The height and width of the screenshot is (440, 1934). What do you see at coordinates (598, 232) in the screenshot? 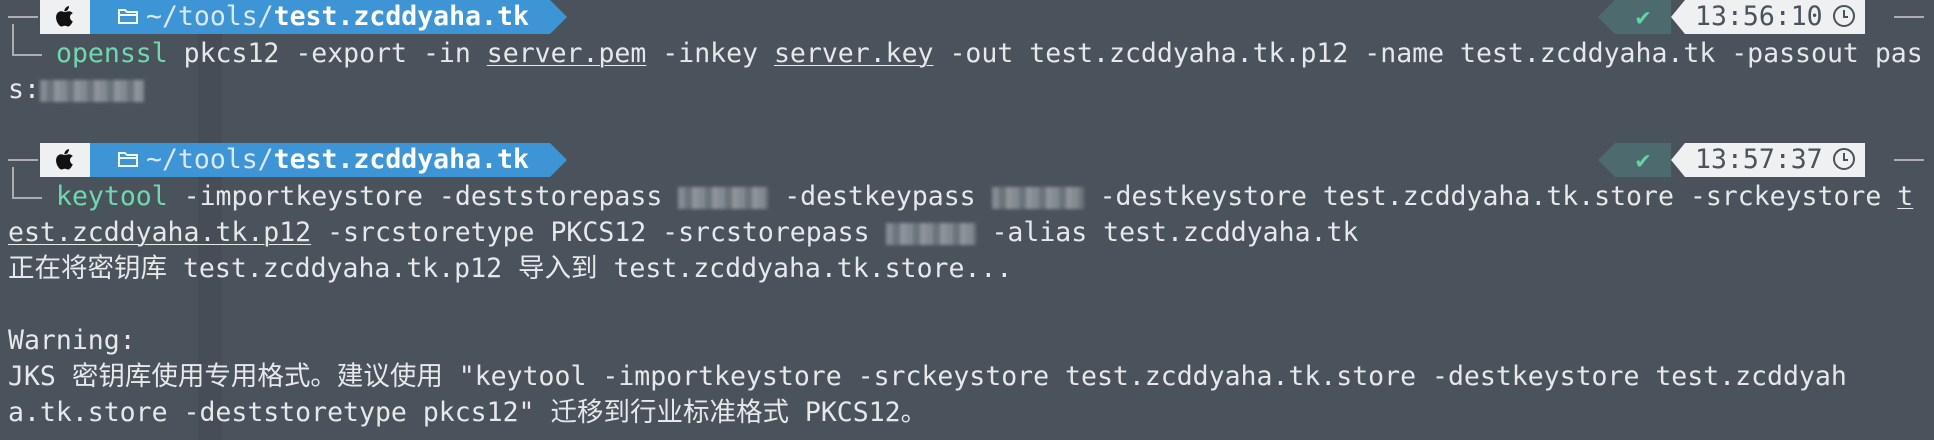
I see `command-args: -srcstoretype PKCS12 -srcstorepass` at bounding box center [598, 232].